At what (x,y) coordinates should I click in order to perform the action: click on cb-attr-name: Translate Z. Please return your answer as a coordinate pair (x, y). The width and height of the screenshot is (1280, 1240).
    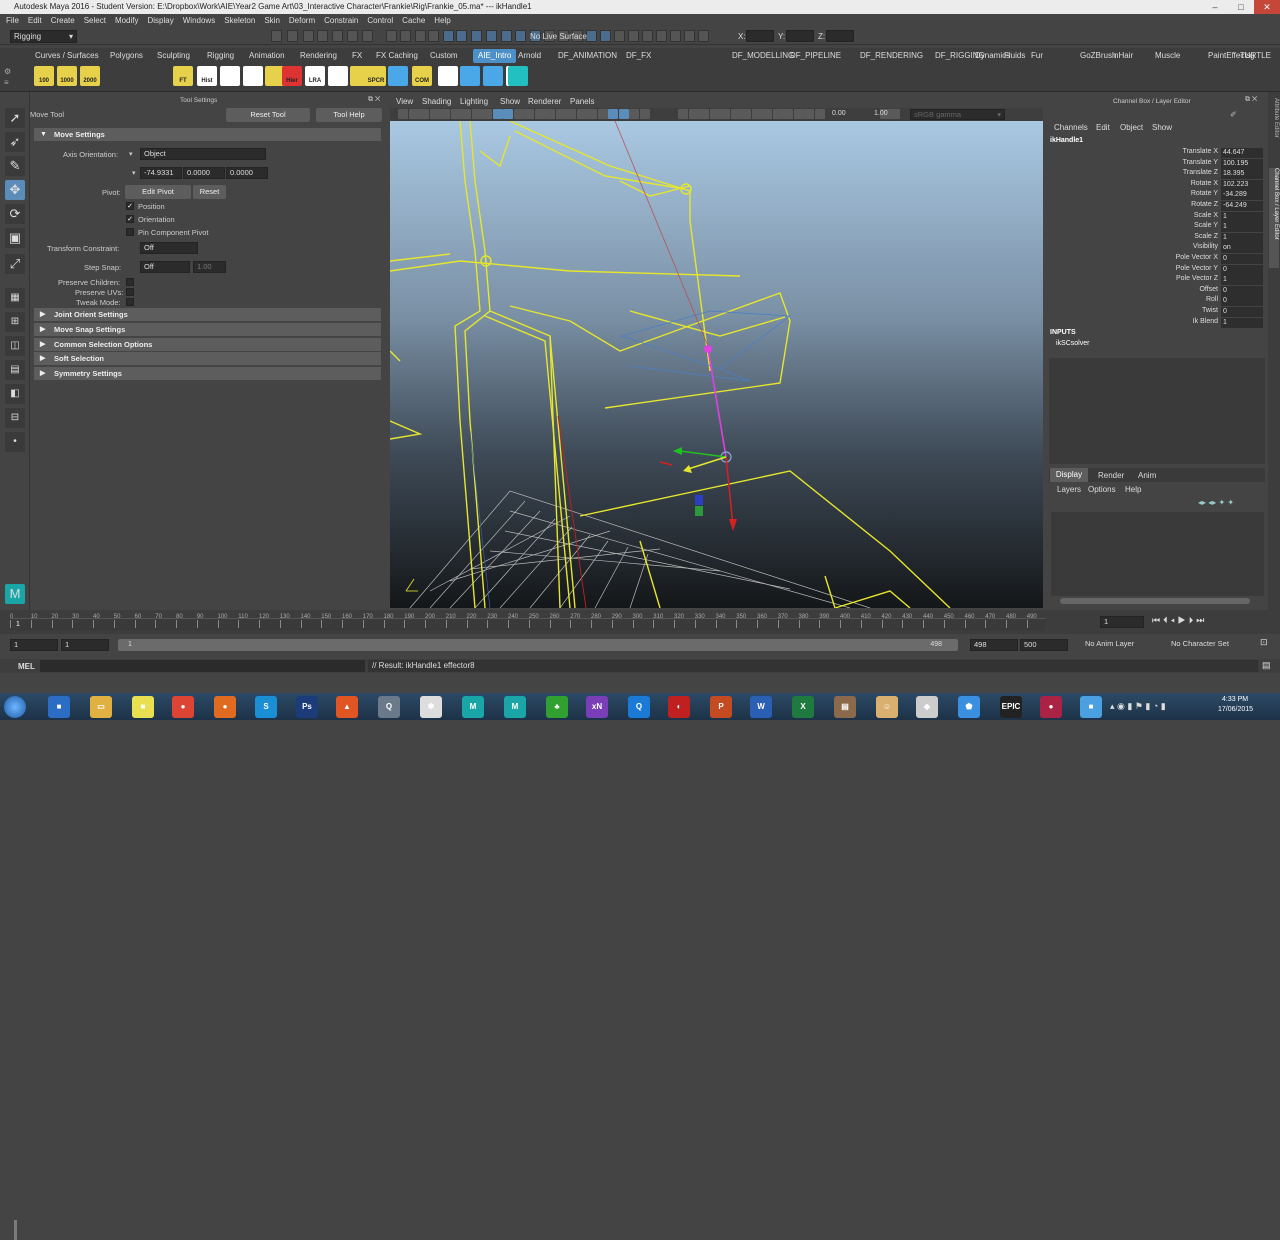
    Looking at the image, I should click on (1158, 172).